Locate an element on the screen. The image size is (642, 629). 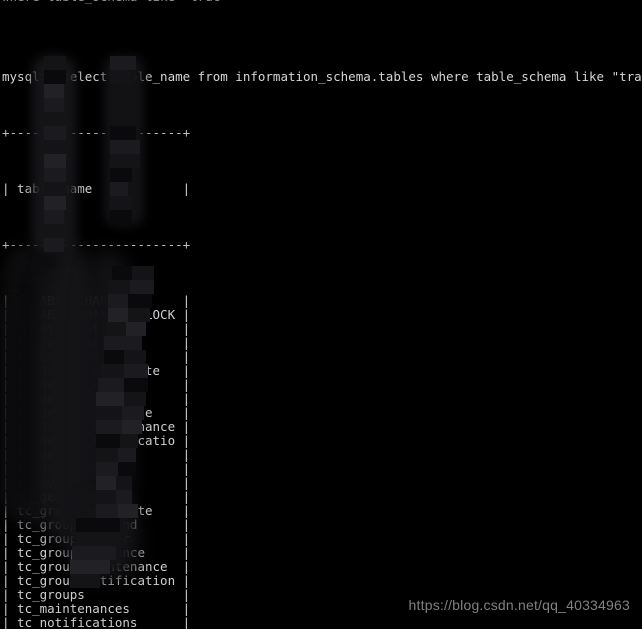
table-row: | tc_group_notification | is located at coordinates (96, 580).